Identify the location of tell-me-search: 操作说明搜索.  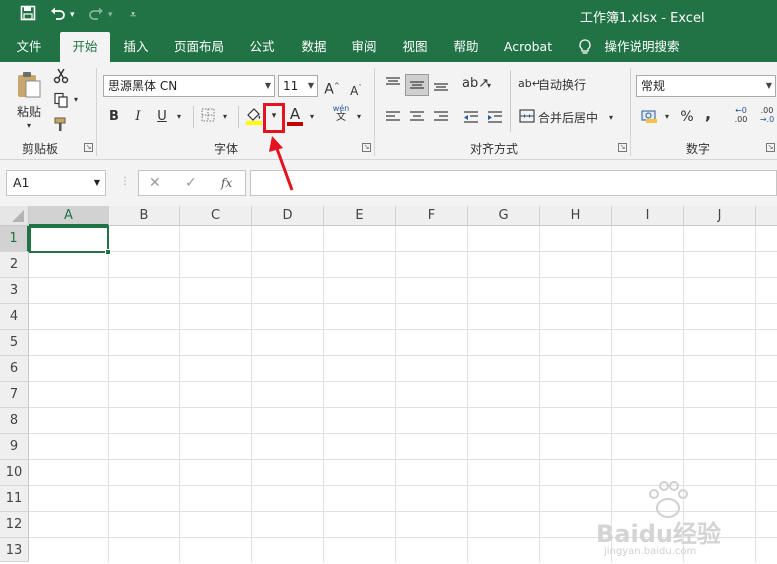
(642, 47).